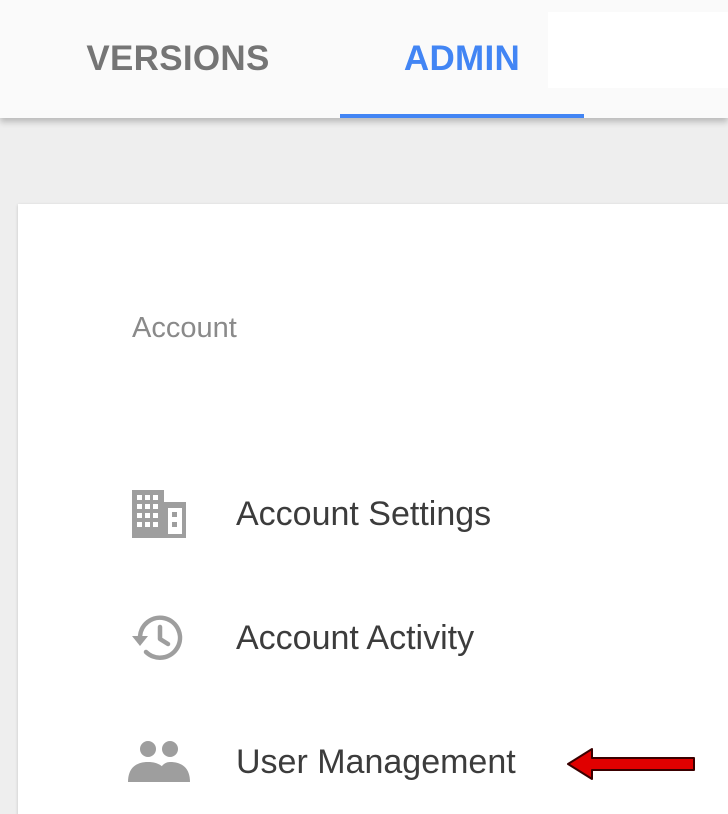 Image resolution: width=728 pixels, height=814 pixels. What do you see at coordinates (638, 50) in the screenshot?
I see `tab-bar-blank-area` at bounding box center [638, 50].